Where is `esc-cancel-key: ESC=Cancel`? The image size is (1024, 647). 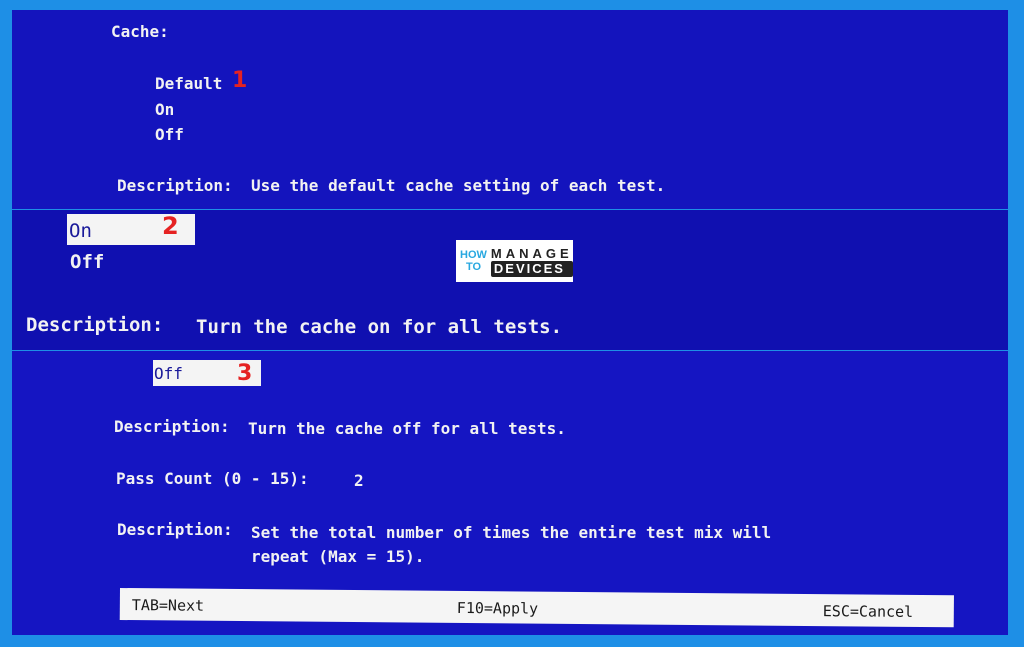 esc-cancel-key: ESC=Cancel is located at coordinates (868, 611).